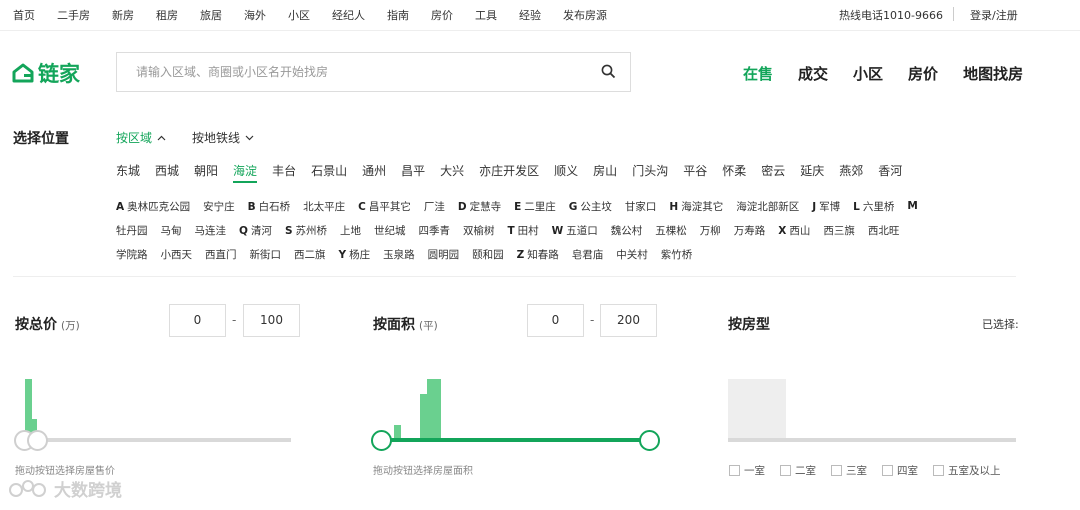 Image resolution: width=1080 pixels, height=510 pixels. What do you see at coordinates (873, 206) in the screenshot?
I see `business-area-item: L 六里桥` at bounding box center [873, 206].